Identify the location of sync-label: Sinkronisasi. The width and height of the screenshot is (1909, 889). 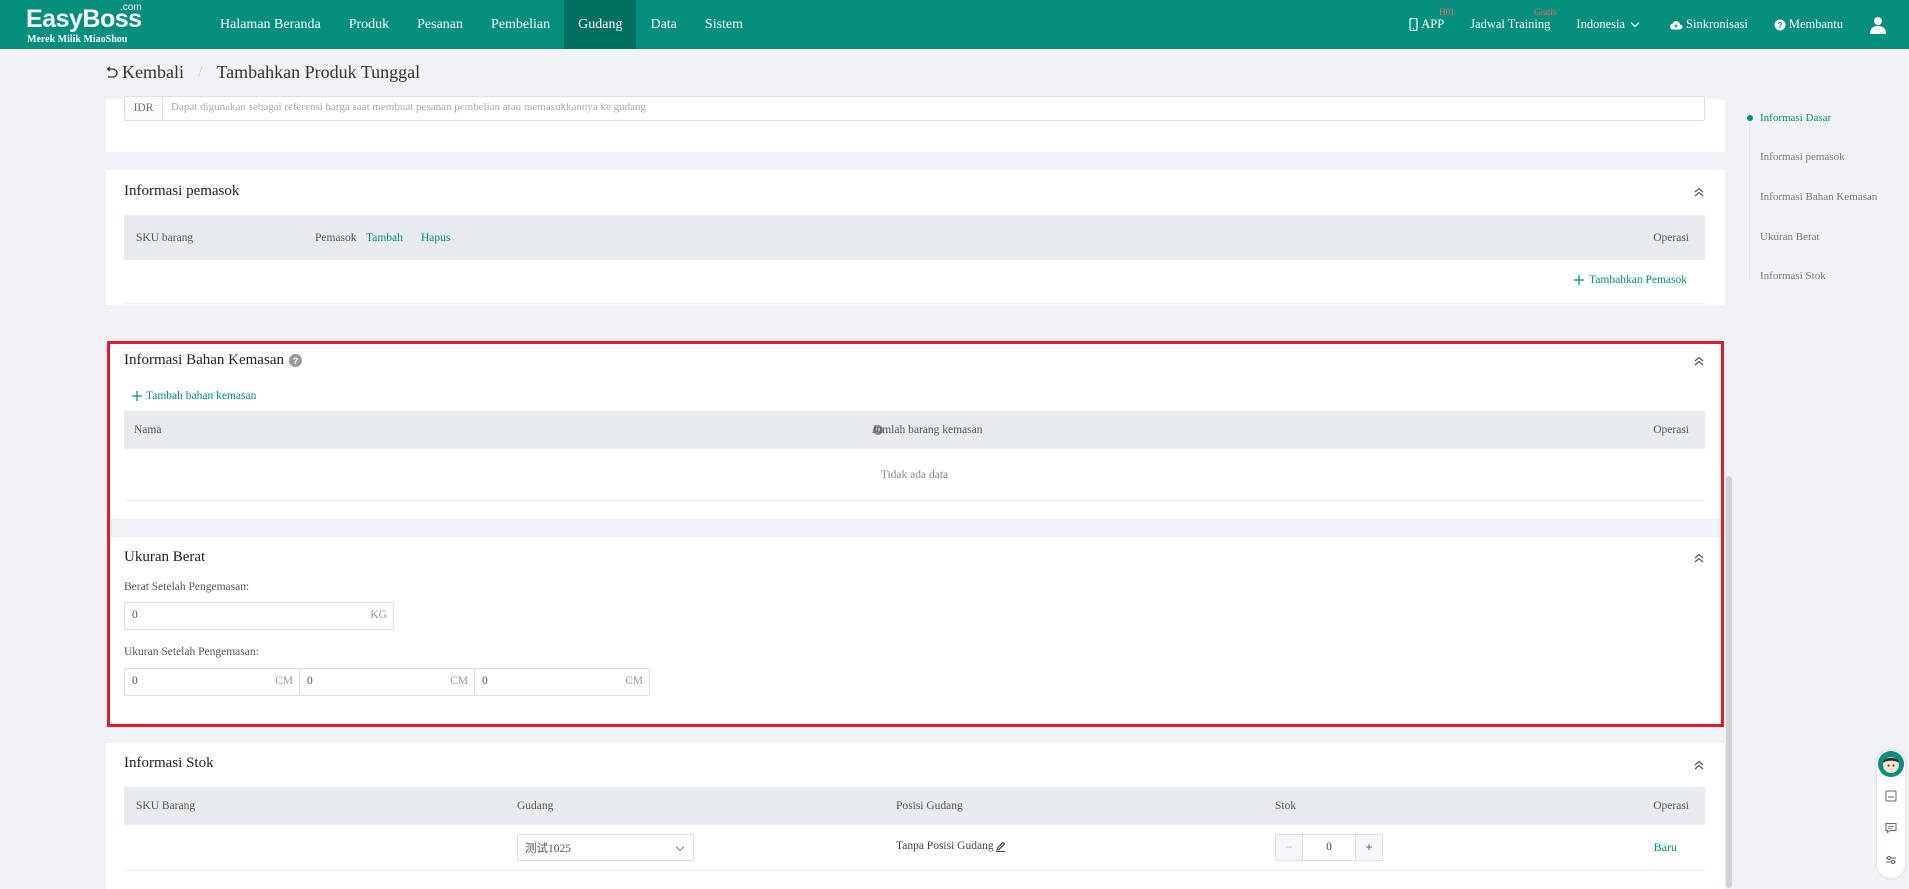
(1717, 24).